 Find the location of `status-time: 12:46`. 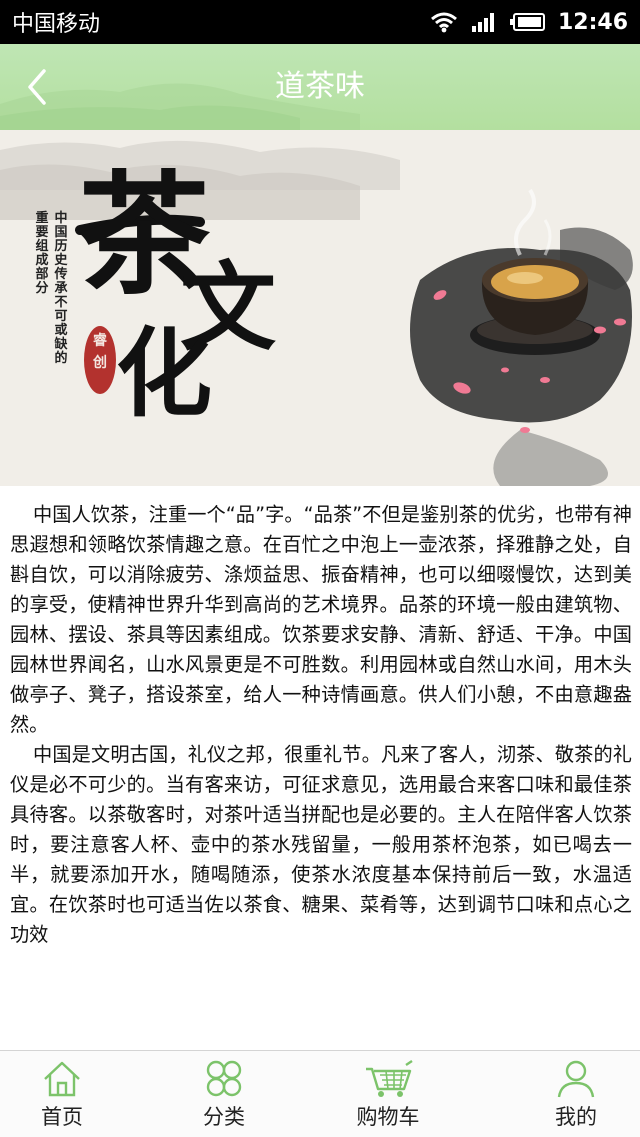

status-time: 12:46 is located at coordinates (592, 22).